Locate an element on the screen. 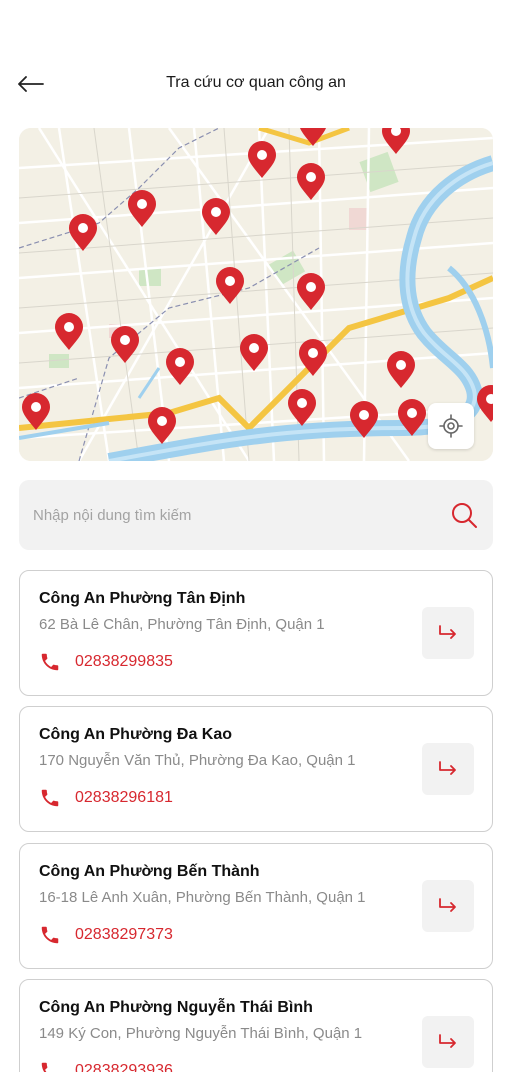 The width and height of the screenshot is (512, 1072). search-button is located at coordinates (464, 515).